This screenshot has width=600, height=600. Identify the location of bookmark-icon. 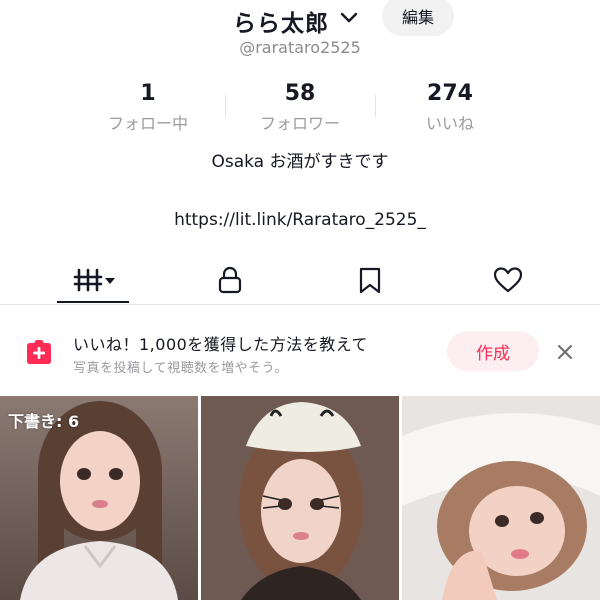
(370, 280).